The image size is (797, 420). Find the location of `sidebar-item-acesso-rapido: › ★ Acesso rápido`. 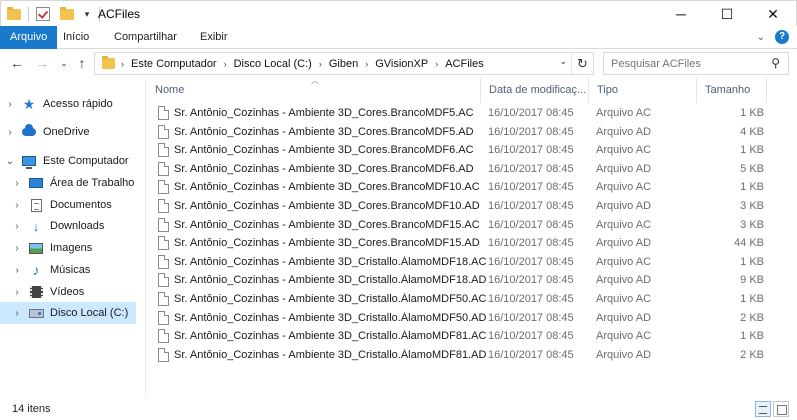

sidebar-item-acesso-rapido: › ★ Acesso rápido is located at coordinates (73, 104).